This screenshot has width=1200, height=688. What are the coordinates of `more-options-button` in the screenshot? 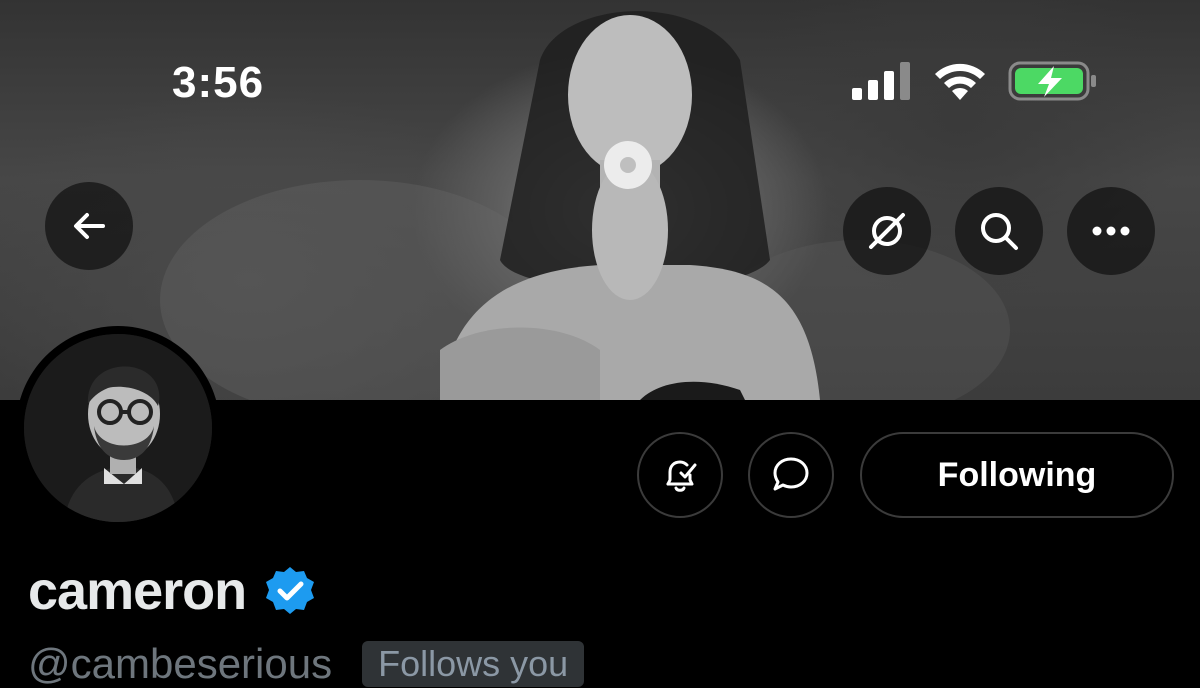 It's located at (1111, 231).